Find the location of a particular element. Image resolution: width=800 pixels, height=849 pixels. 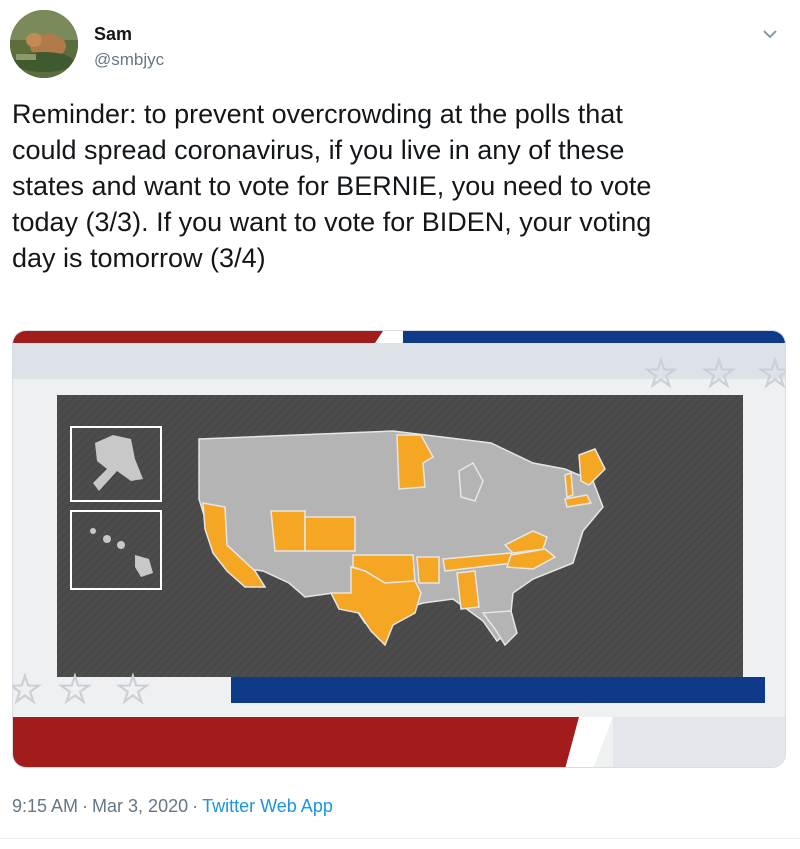

avatar-image is located at coordinates (44, 44).